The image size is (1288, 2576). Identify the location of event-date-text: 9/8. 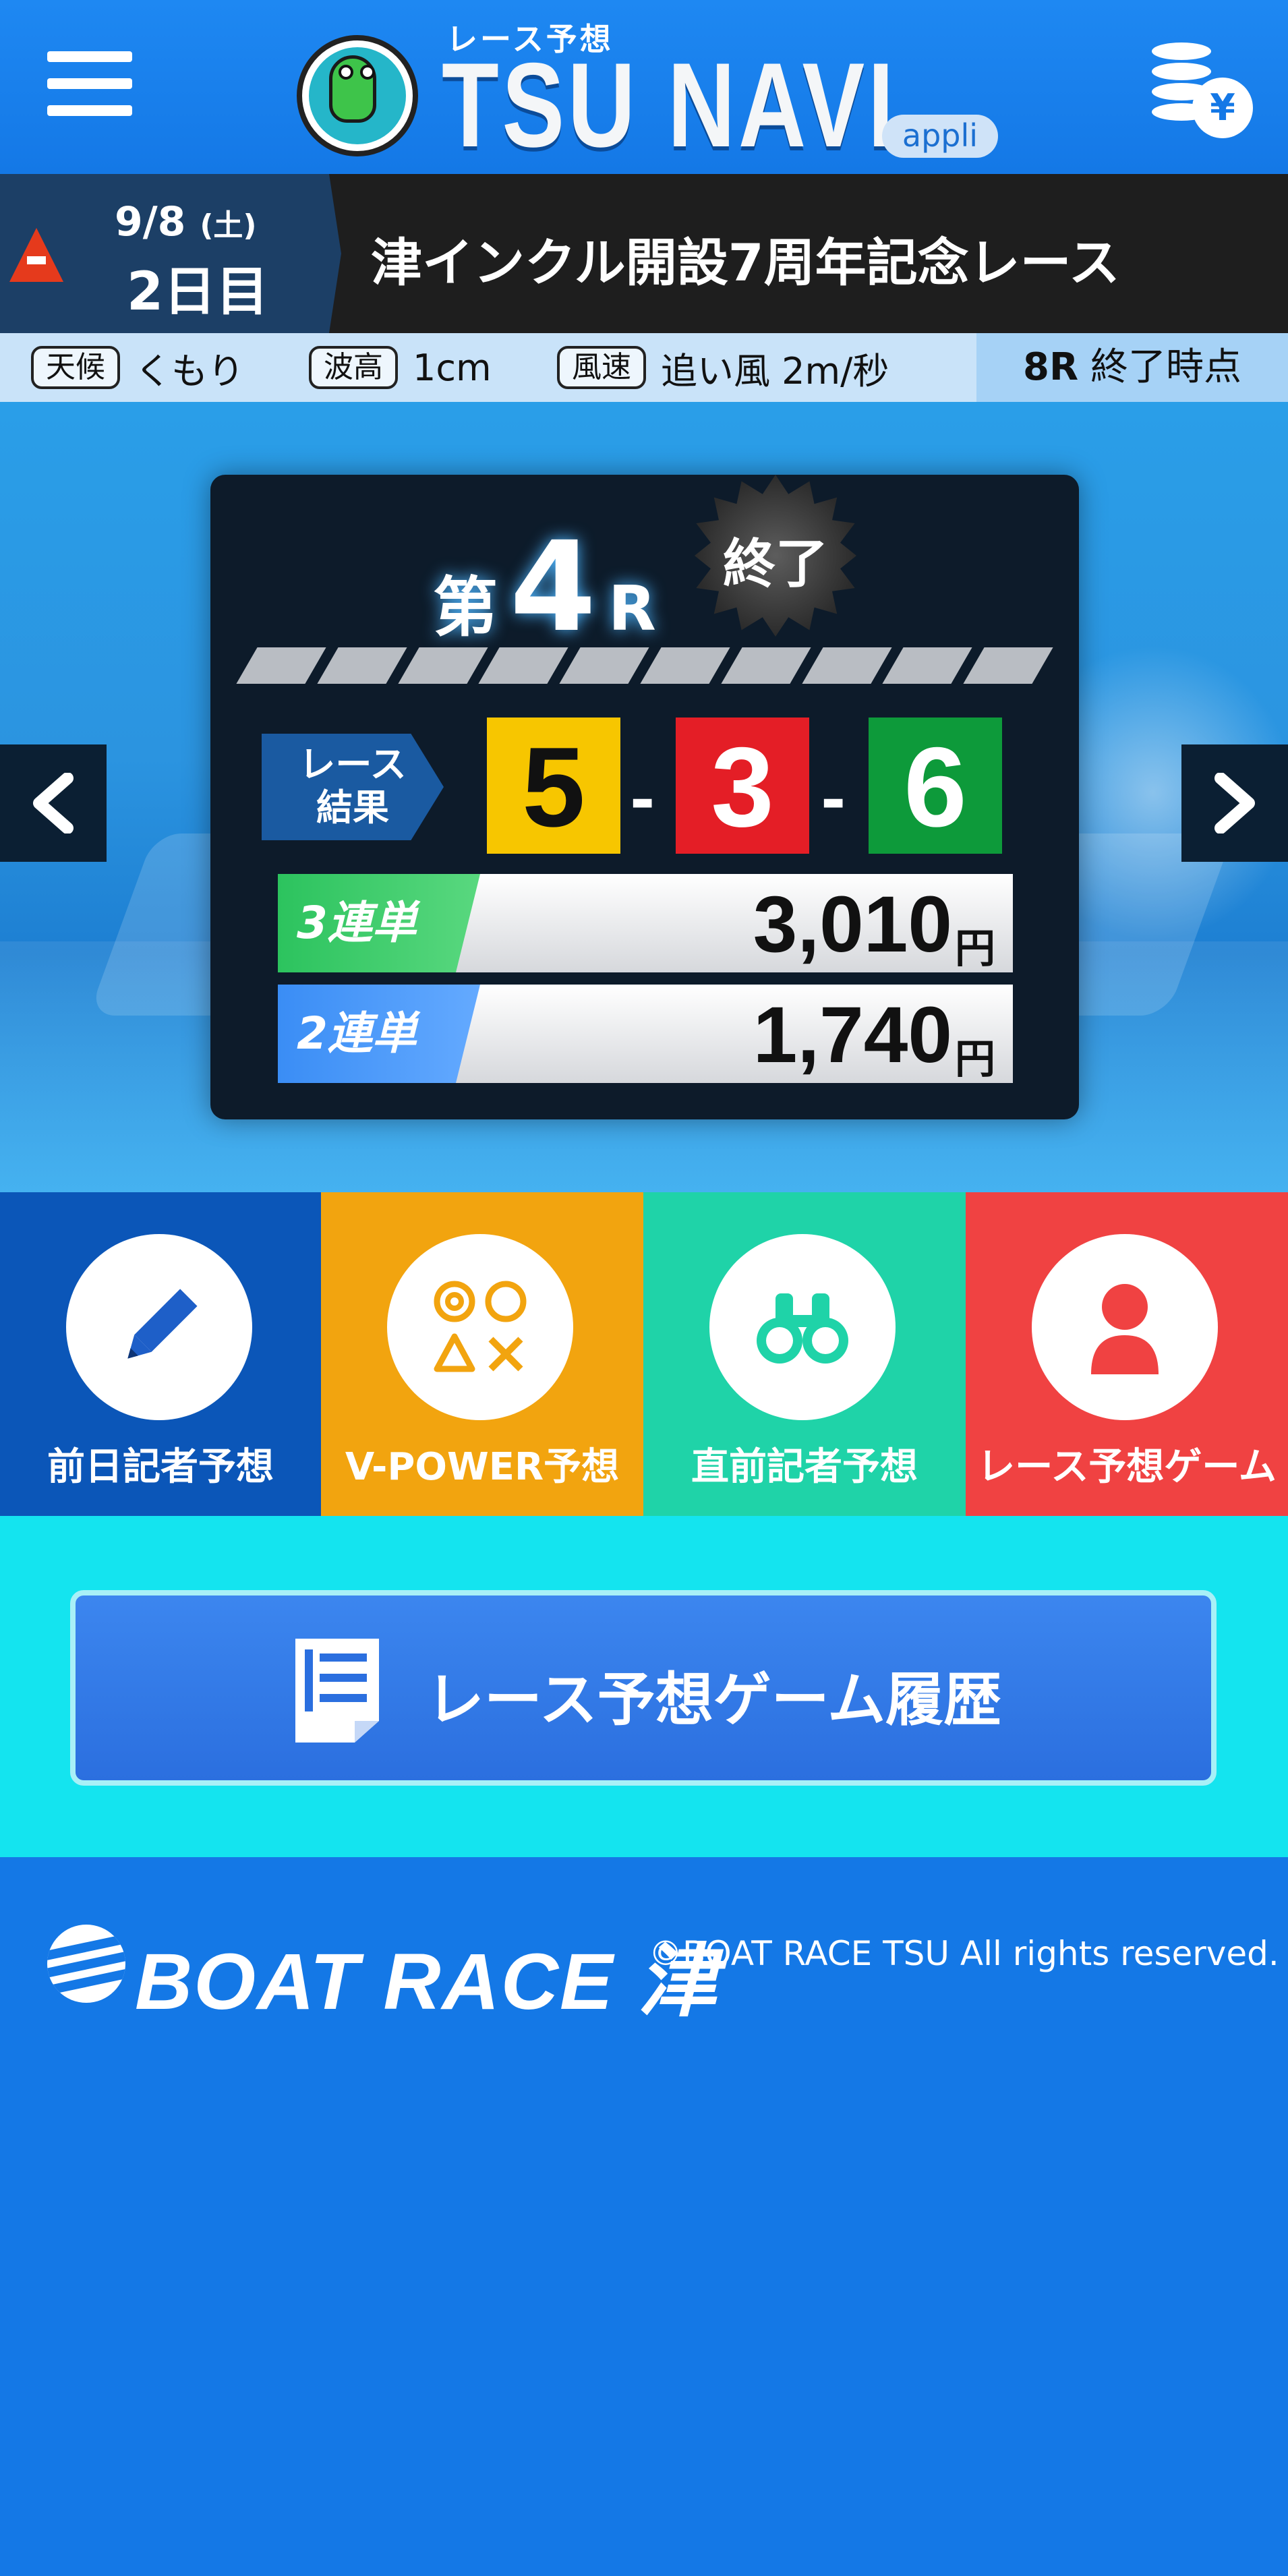
(150, 222).